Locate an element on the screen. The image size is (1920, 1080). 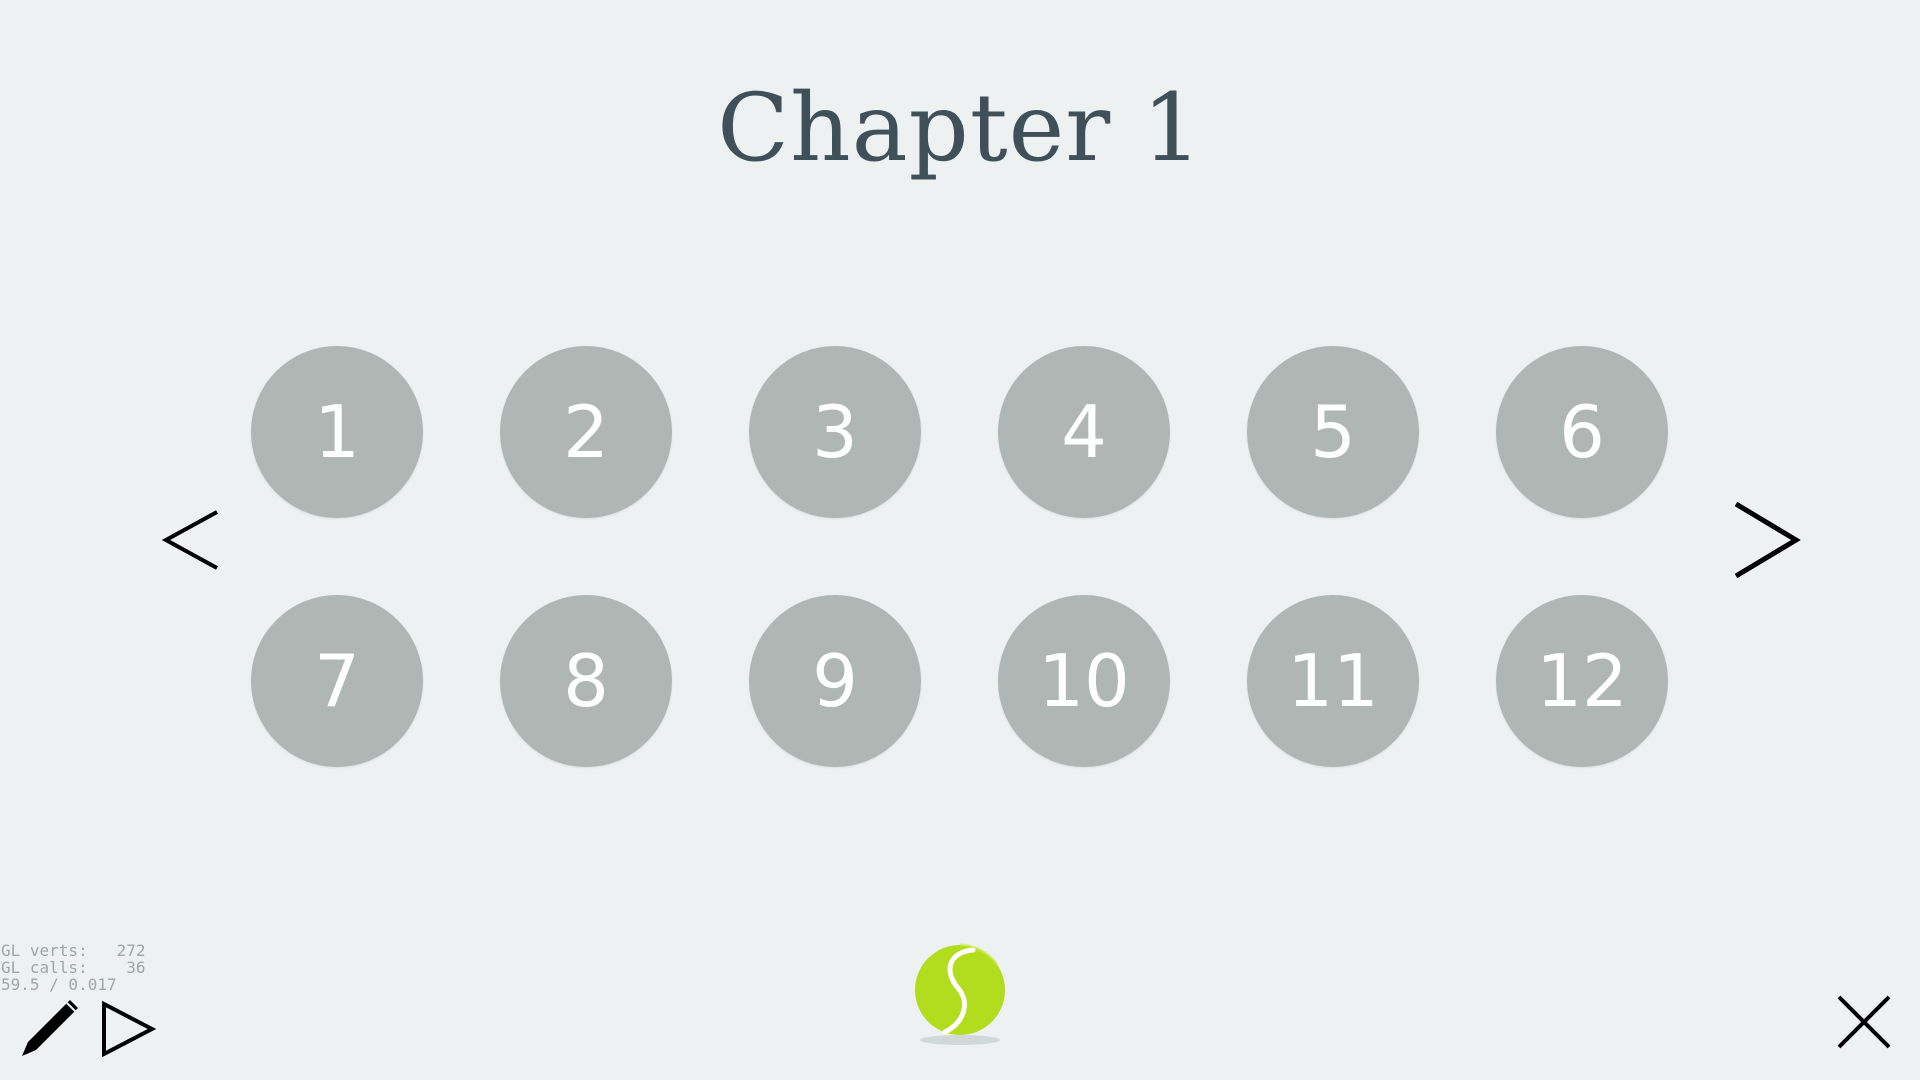
level-button-12: 12 is located at coordinates (1582, 681).